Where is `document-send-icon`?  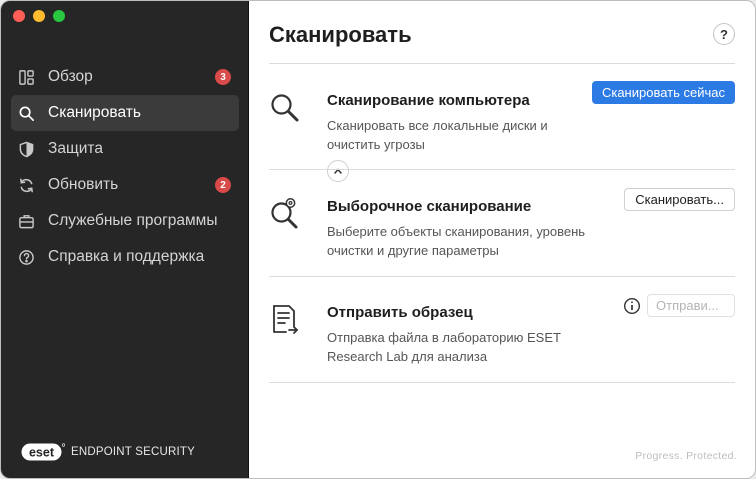
document-send-icon is located at coordinates (285, 320).